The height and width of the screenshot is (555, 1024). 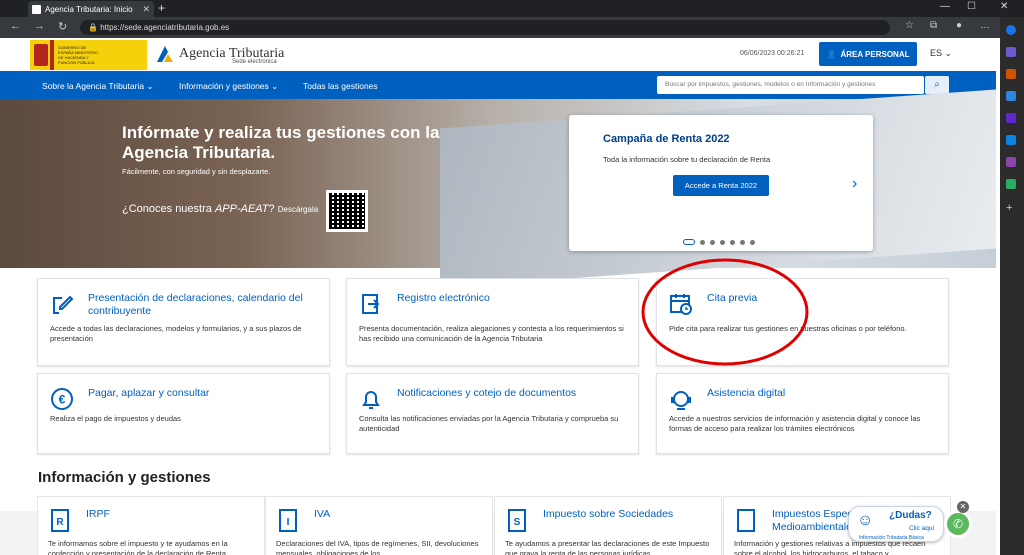 What do you see at coordinates (666, 139) in the screenshot?
I see `slide-title: Campaña de Renta 2022` at bounding box center [666, 139].